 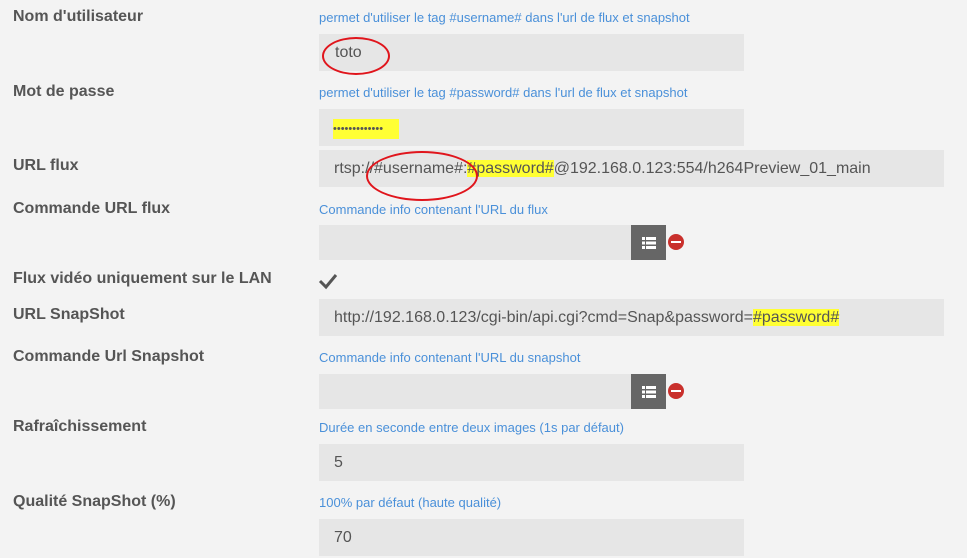 What do you see at coordinates (510, 168) in the screenshot?
I see `url-flux-password-tag: #password#` at bounding box center [510, 168].